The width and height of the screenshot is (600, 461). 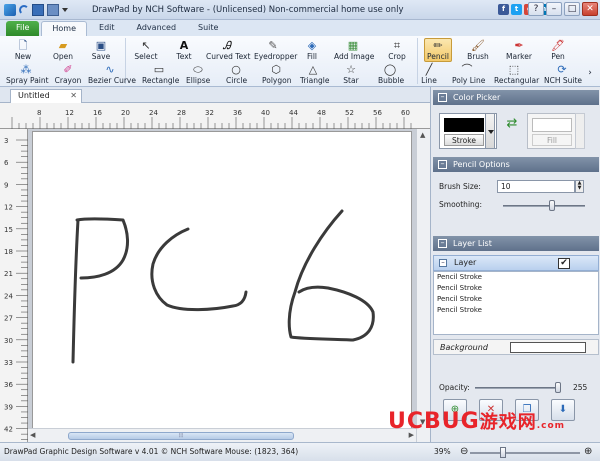 What do you see at coordinates (107, 28) in the screenshot?
I see `tab-edit: Edit` at bounding box center [107, 28].